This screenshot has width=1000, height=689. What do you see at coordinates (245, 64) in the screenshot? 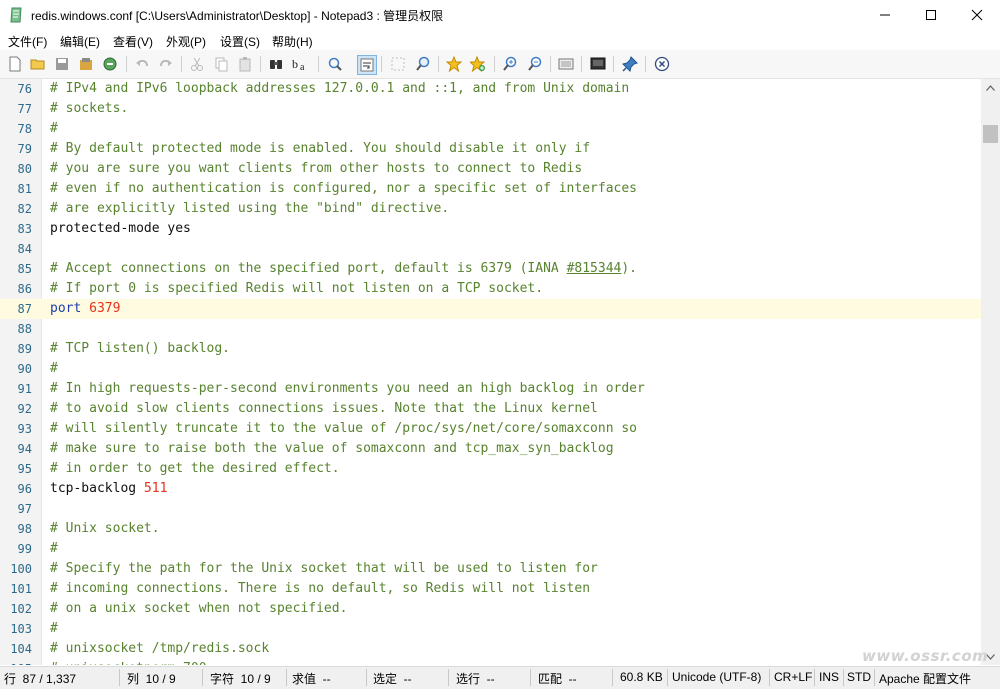
I see `paste-icon` at bounding box center [245, 64].